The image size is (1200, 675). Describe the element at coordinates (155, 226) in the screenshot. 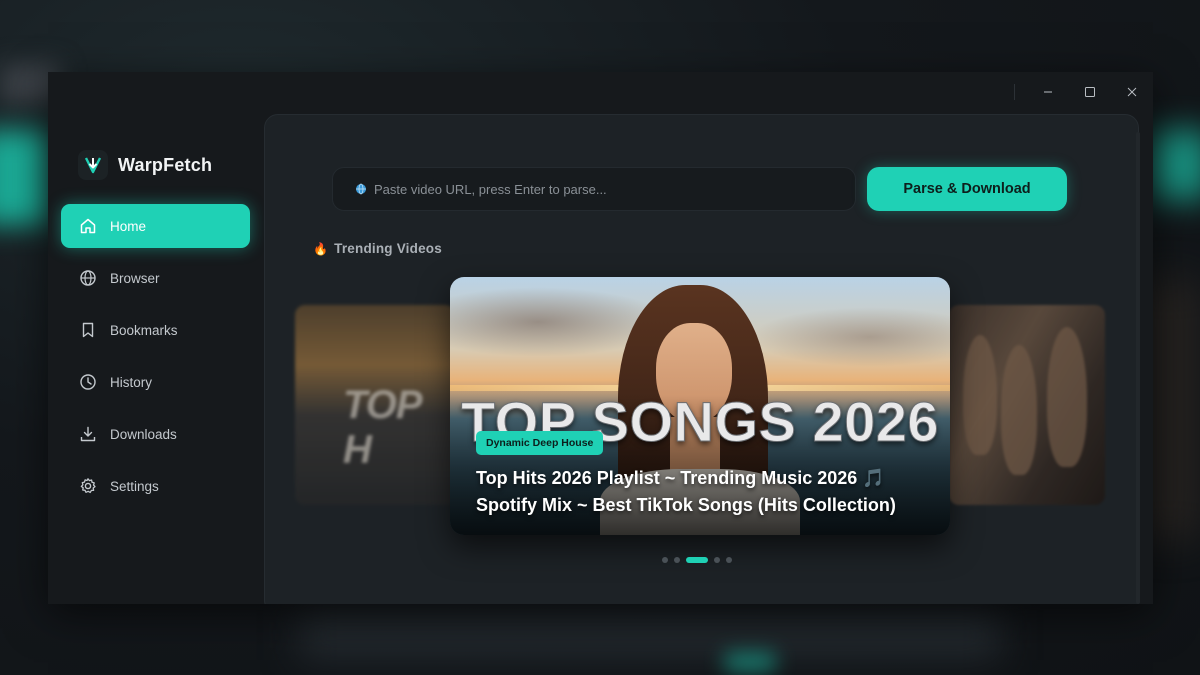

I see `sidebar-item-home: Home` at that location.